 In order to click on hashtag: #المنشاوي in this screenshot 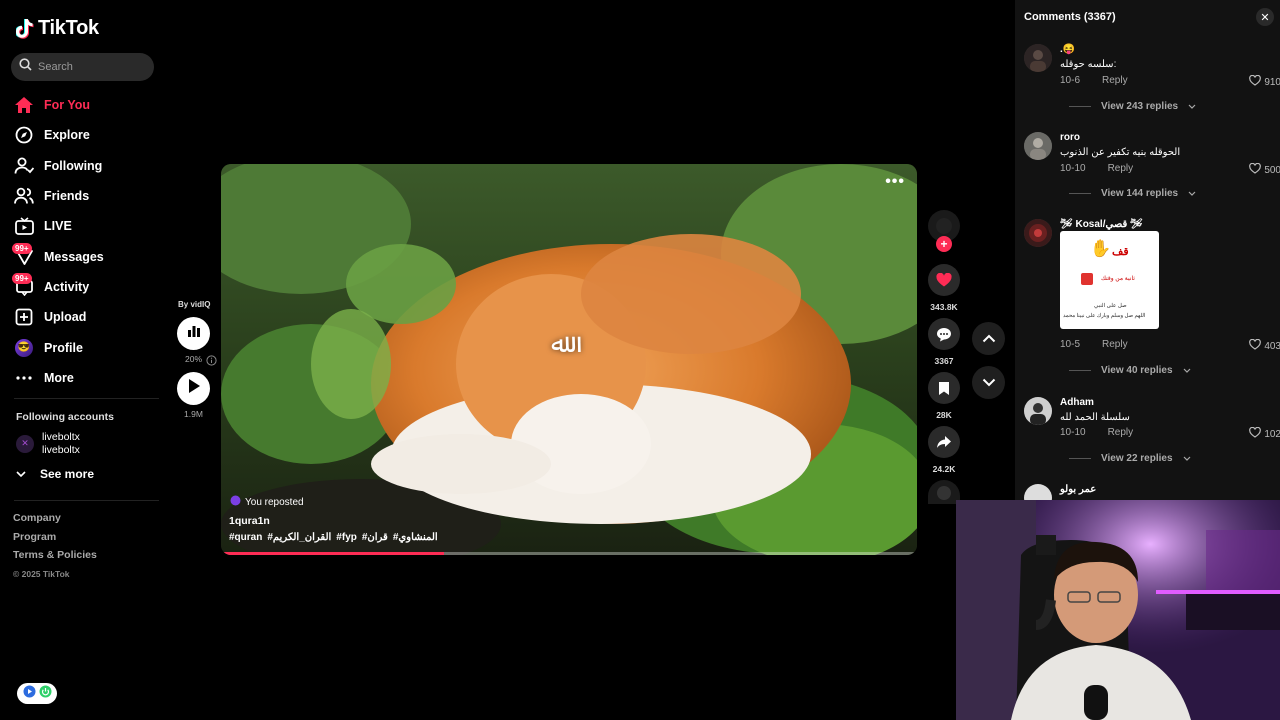, I will do `click(415, 537)`.